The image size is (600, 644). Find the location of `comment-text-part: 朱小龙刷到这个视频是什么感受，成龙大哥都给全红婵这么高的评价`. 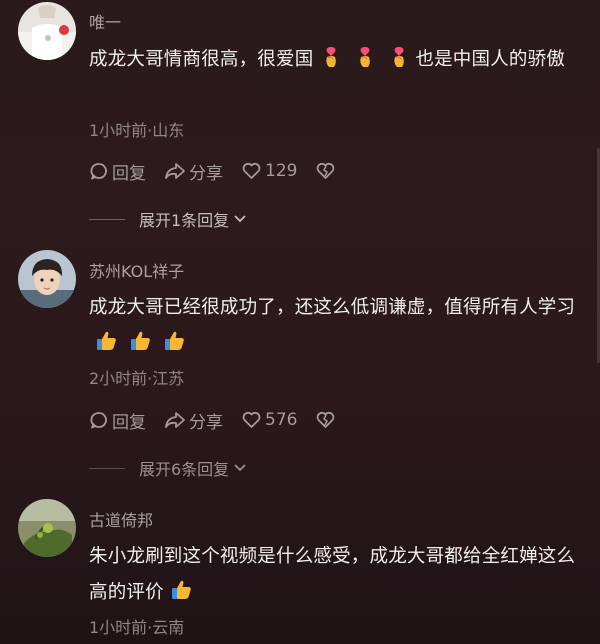

comment-text-part: 朱小龙刷到这个视频是什么感受，成龙大哥都给全红婵这么高的评价 is located at coordinates (332, 574).